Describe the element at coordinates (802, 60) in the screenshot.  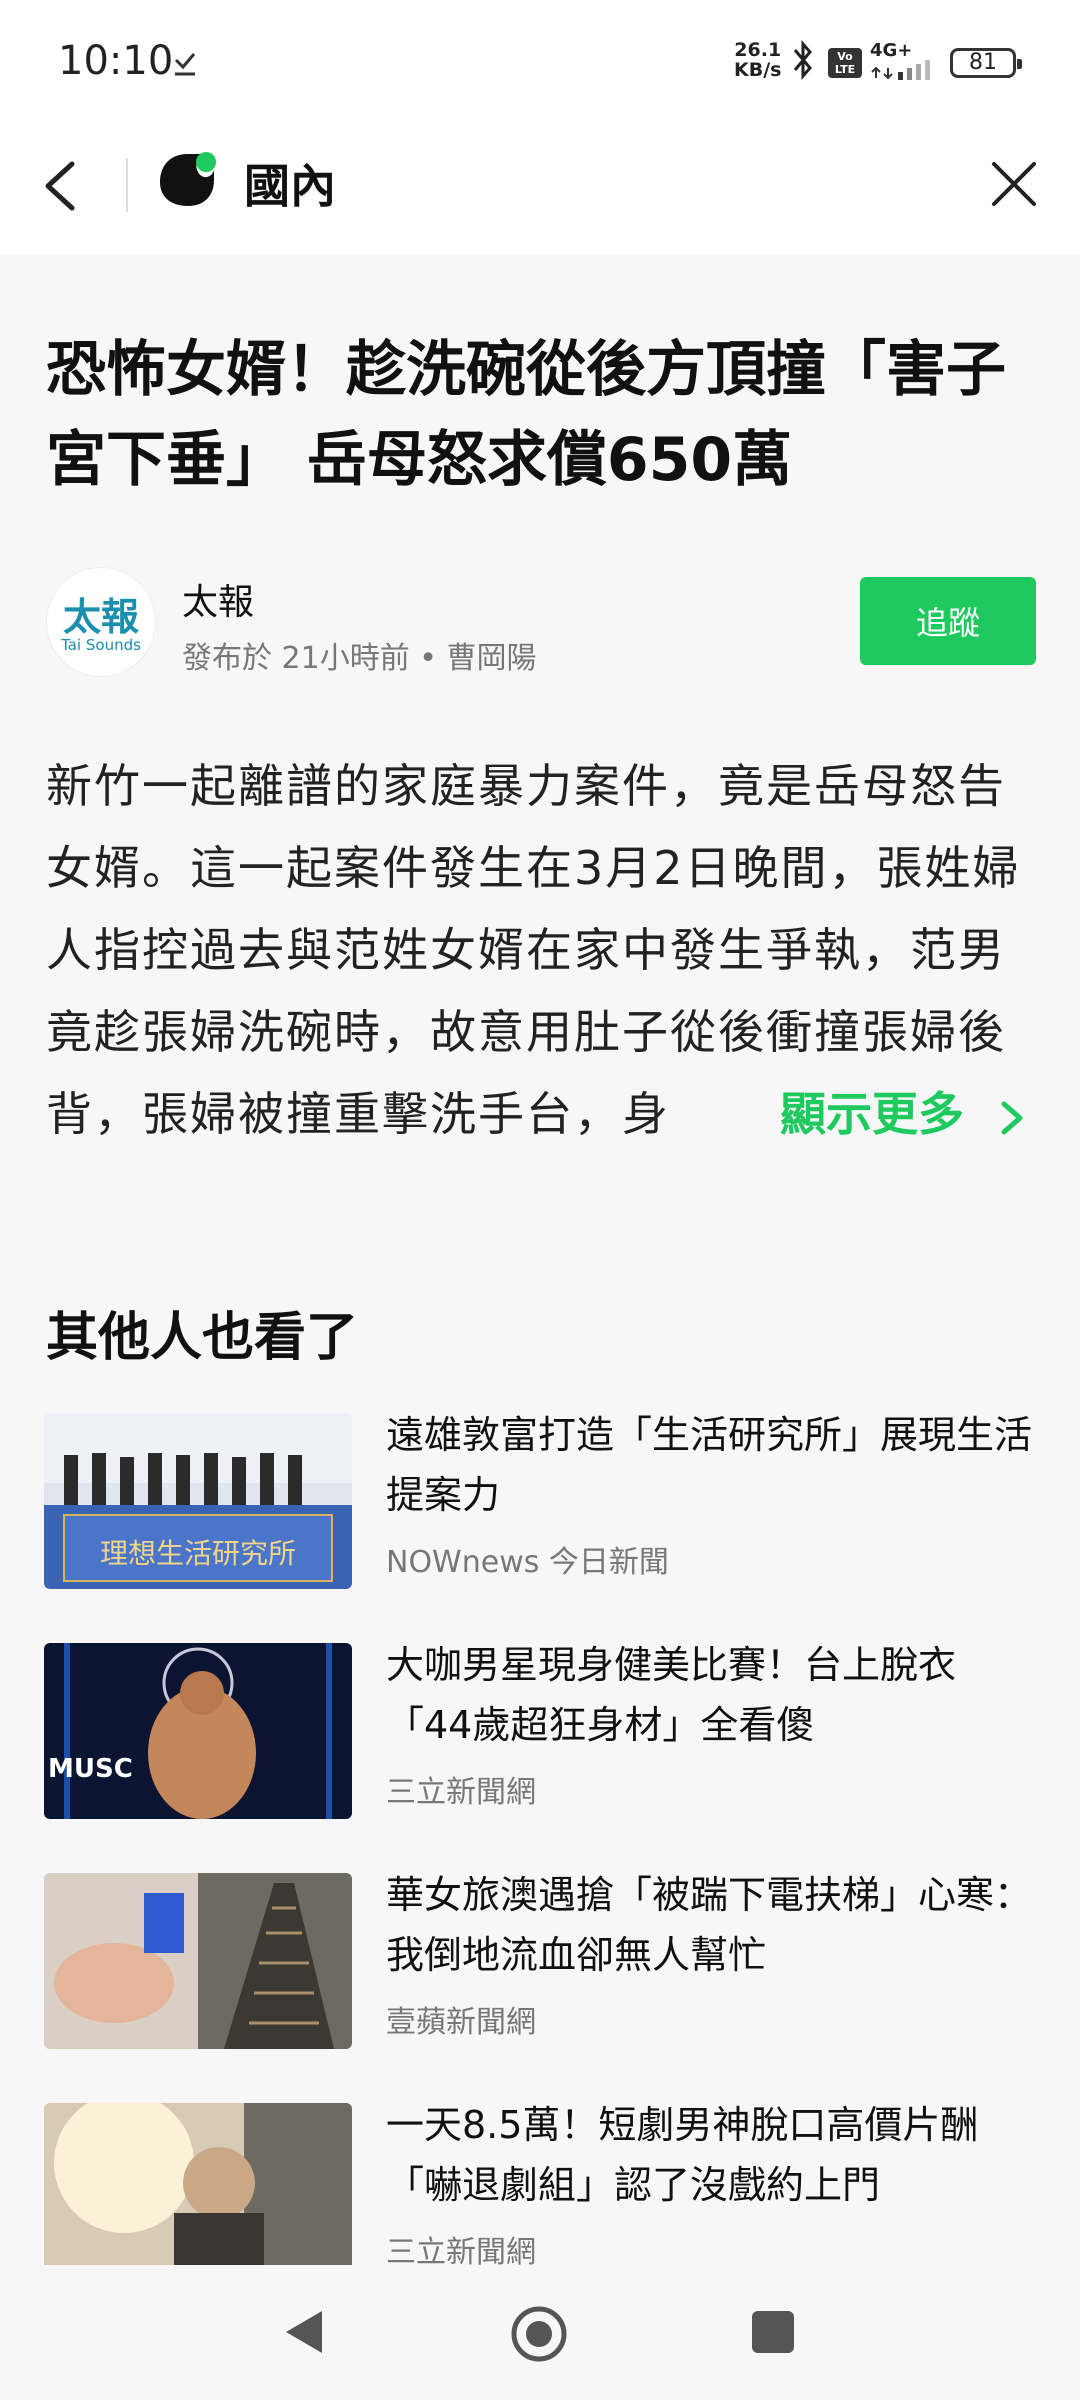
I see `bluetooth-icon` at that location.